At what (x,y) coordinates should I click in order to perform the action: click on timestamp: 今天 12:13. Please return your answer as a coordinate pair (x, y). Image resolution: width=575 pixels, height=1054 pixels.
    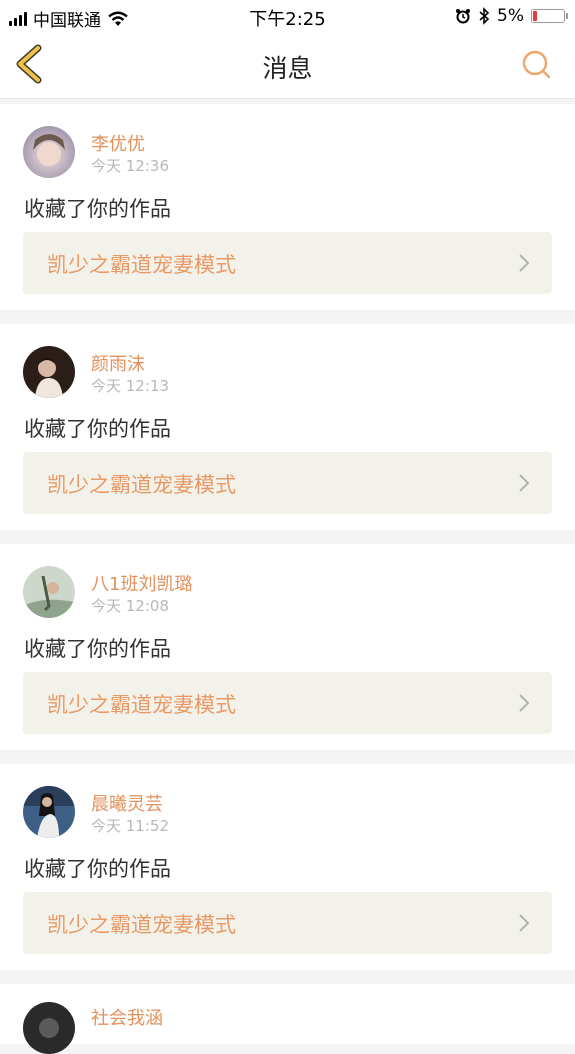
    Looking at the image, I should click on (130, 386).